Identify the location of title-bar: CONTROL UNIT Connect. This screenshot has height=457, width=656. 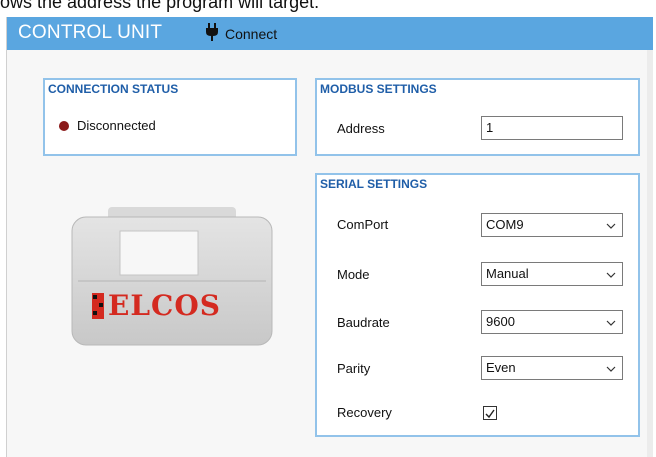
(330, 33).